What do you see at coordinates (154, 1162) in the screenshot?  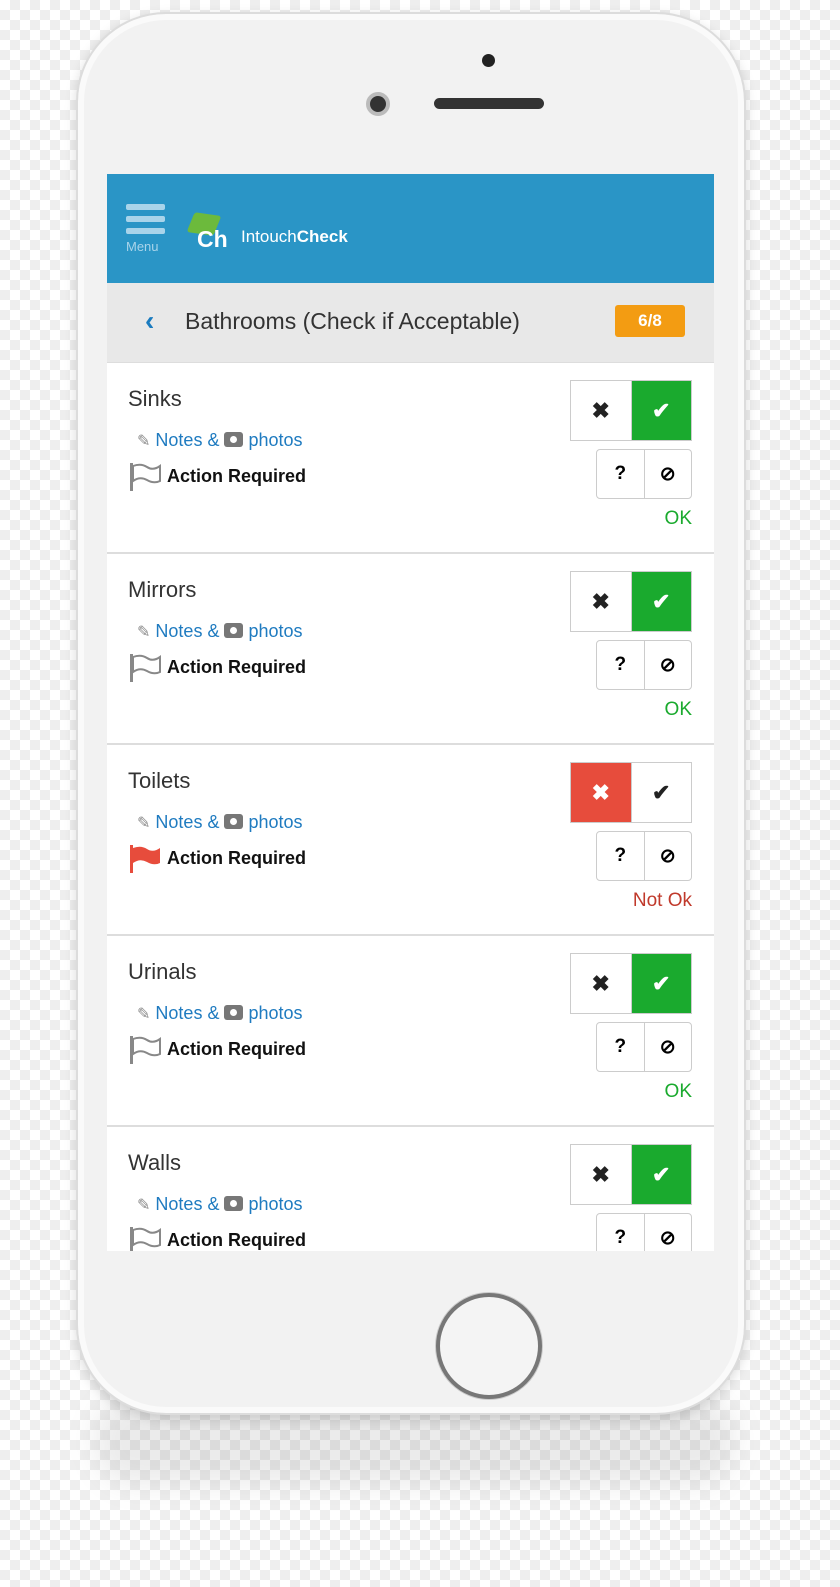 I see `item-title: Walls` at bounding box center [154, 1162].